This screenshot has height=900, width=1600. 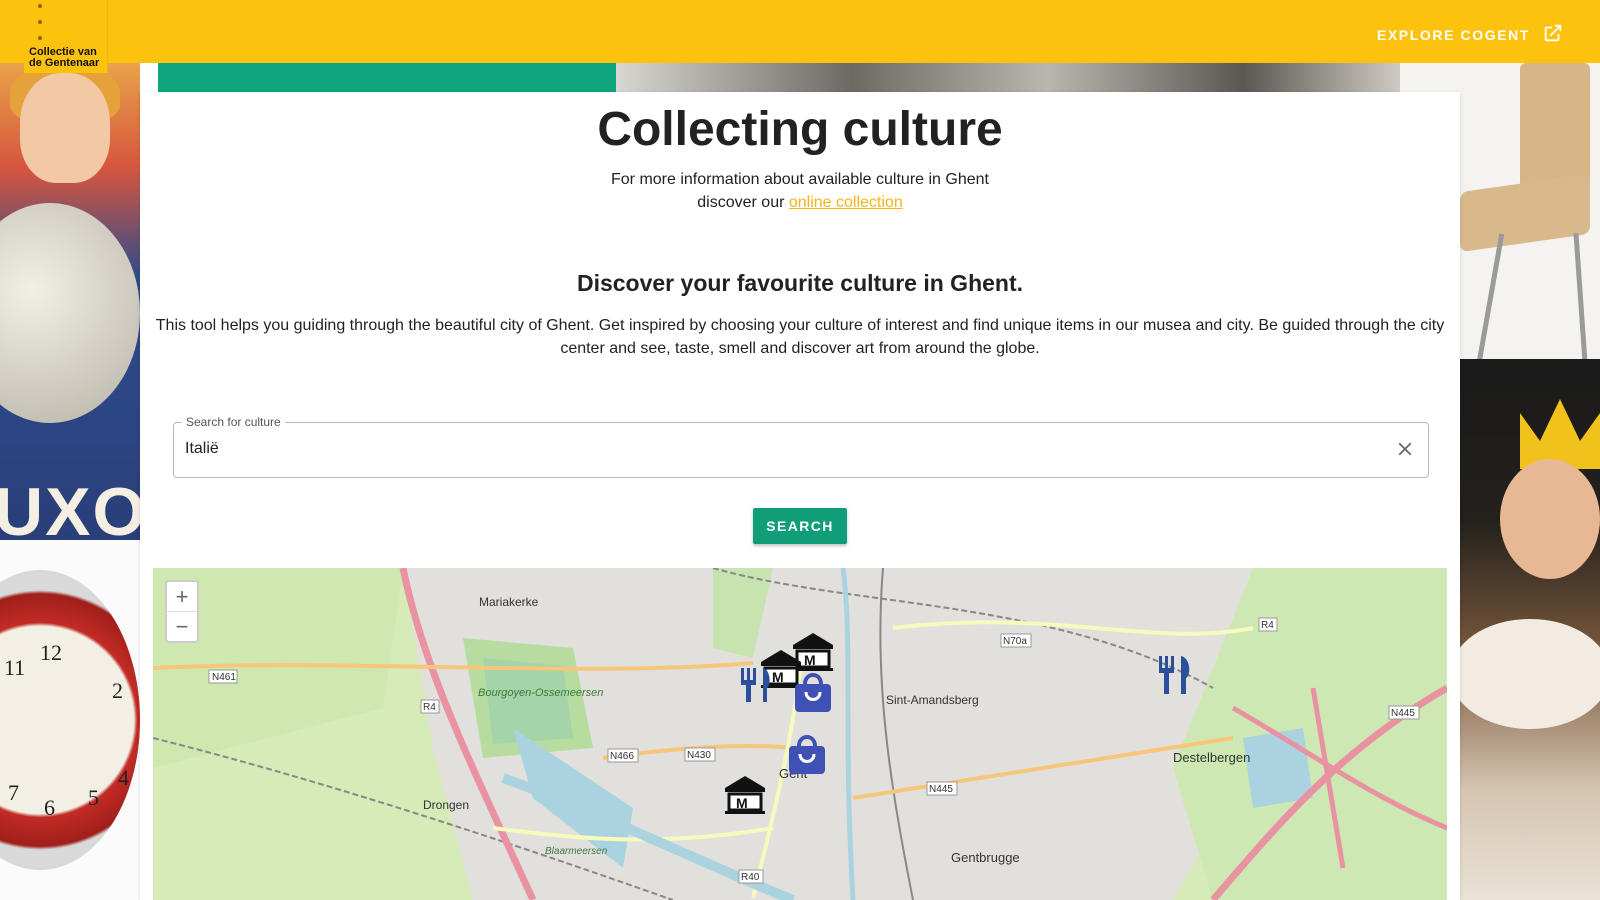 What do you see at coordinates (182, 626) in the screenshot?
I see `zoom-out-button: −` at bounding box center [182, 626].